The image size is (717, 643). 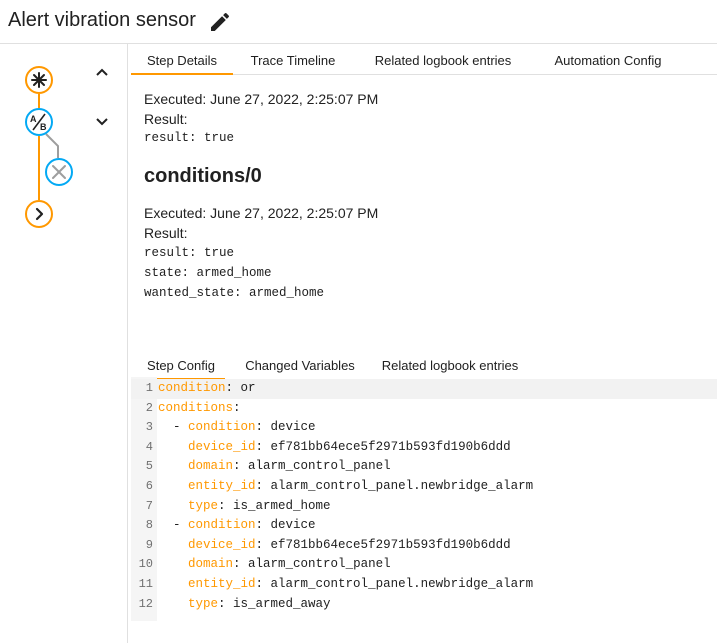 I want to click on code-value: device, so click(x=293, y=427).